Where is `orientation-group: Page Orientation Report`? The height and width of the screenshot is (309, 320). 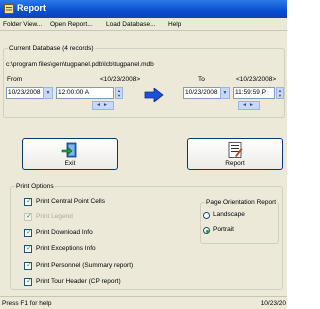
orientation-group: Page Orientation Report is located at coordinates (239, 221).